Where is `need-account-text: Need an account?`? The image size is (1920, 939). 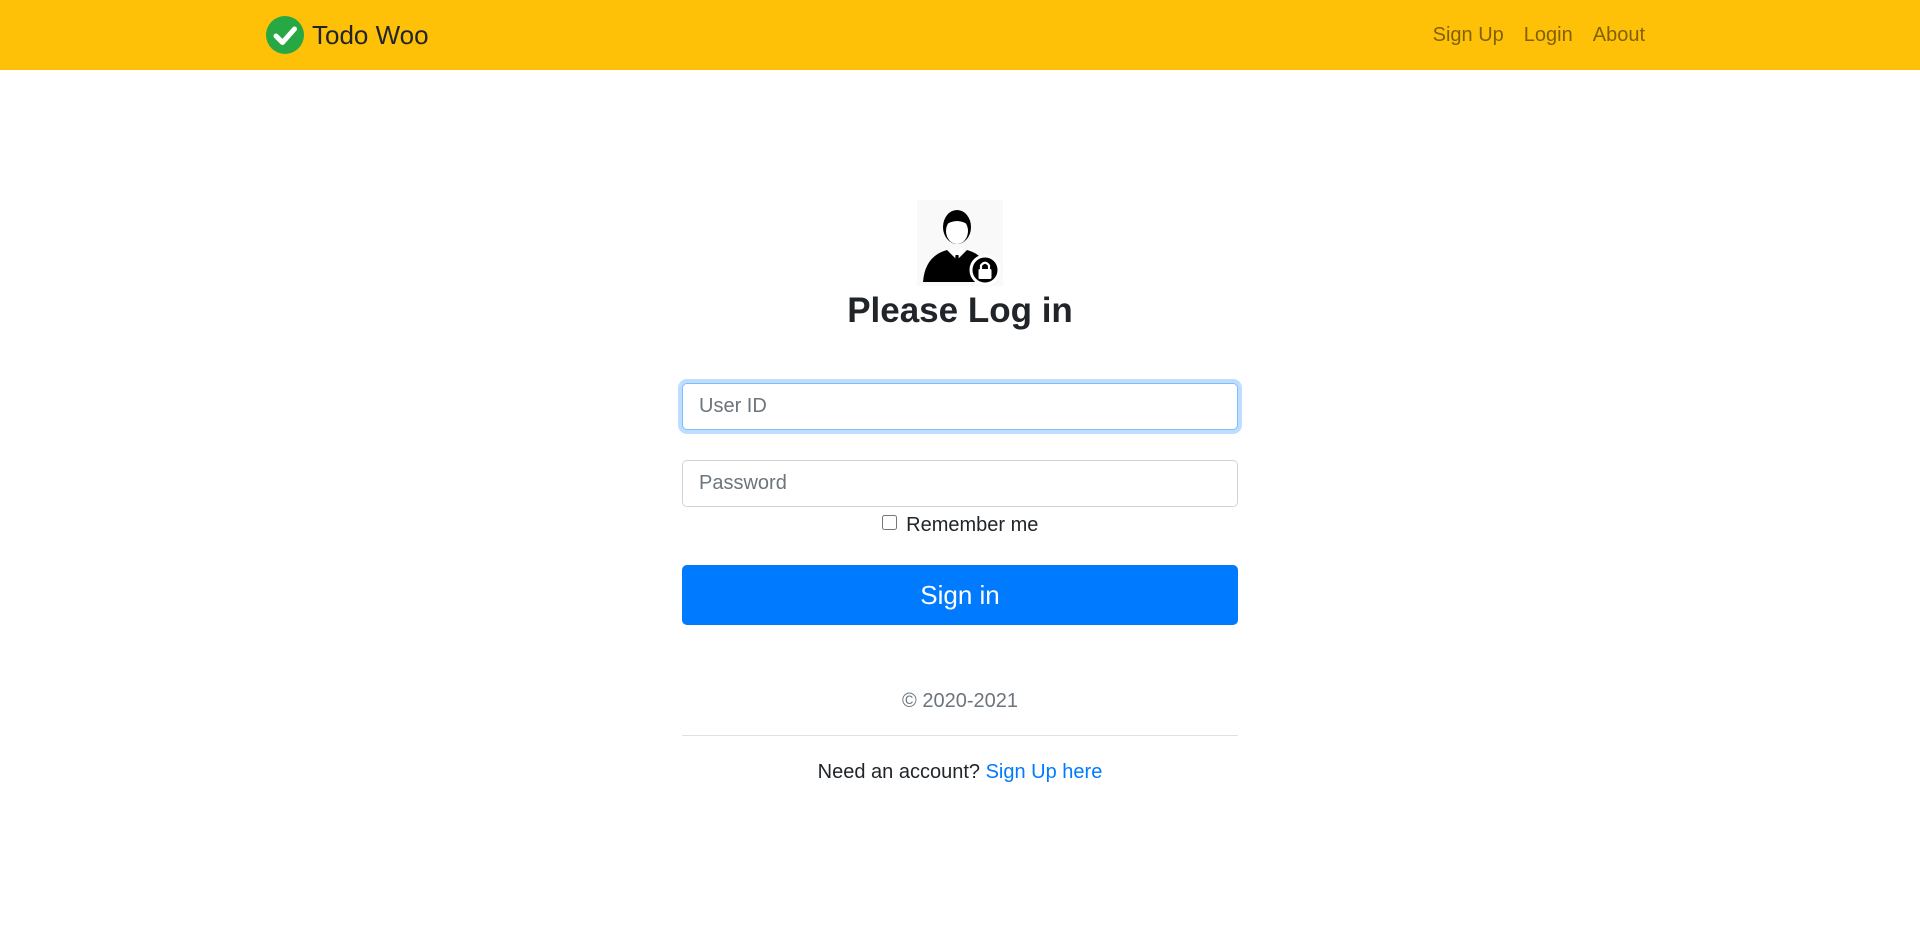
need-account-text: Need an account? is located at coordinates (899, 772).